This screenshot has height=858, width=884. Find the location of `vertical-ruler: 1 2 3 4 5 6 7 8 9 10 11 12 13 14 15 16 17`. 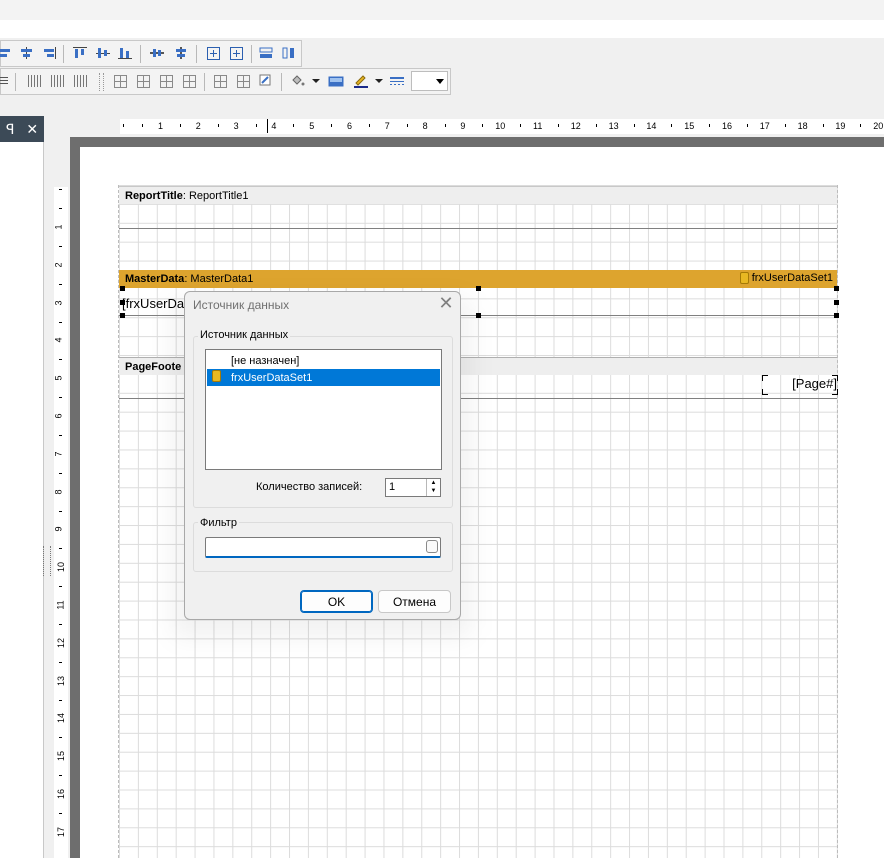

vertical-ruler: 1 2 3 4 5 6 7 8 9 10 11 12 13 14 15 16 17 is located at coordinates (61, 522).